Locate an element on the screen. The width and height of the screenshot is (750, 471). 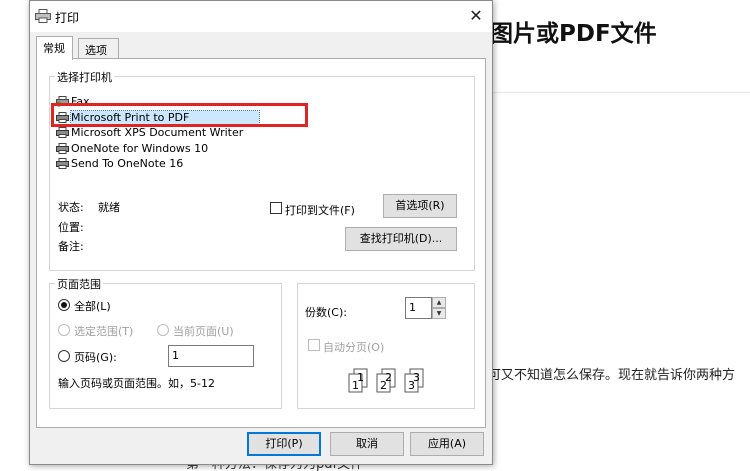
selection-label: 选定范围(T) is located at coordinates (103, 331).